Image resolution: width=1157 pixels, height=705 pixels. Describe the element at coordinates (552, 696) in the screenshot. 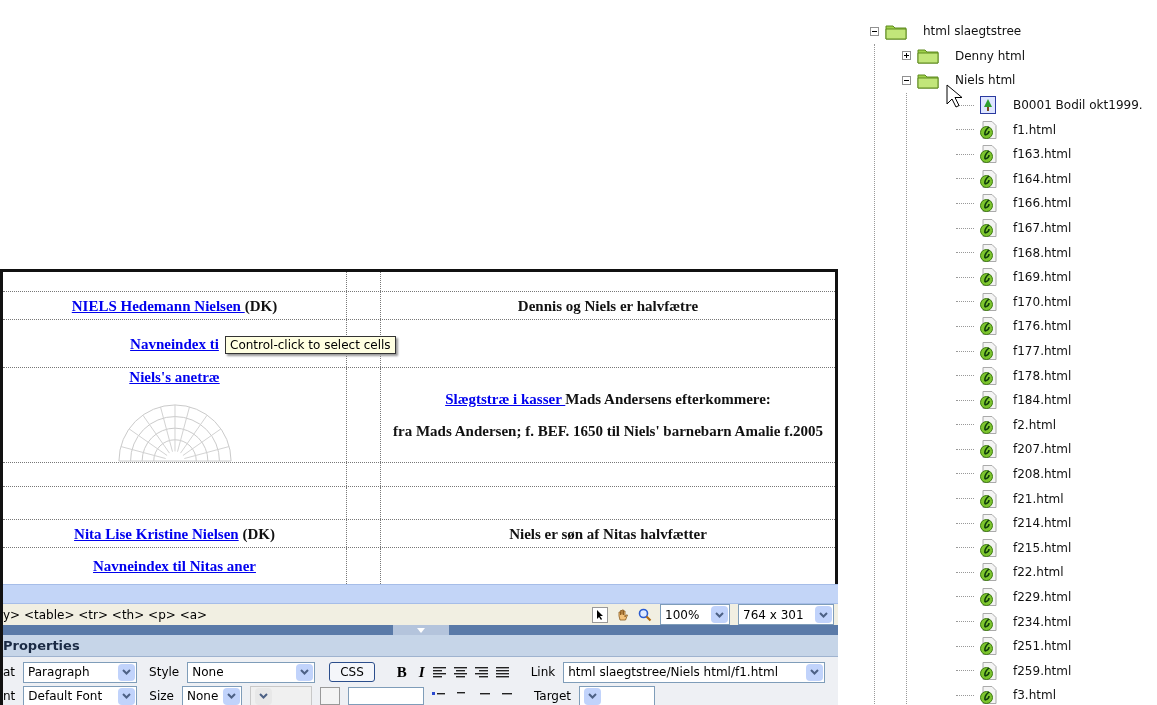

I see `field-label: Target` at that location.